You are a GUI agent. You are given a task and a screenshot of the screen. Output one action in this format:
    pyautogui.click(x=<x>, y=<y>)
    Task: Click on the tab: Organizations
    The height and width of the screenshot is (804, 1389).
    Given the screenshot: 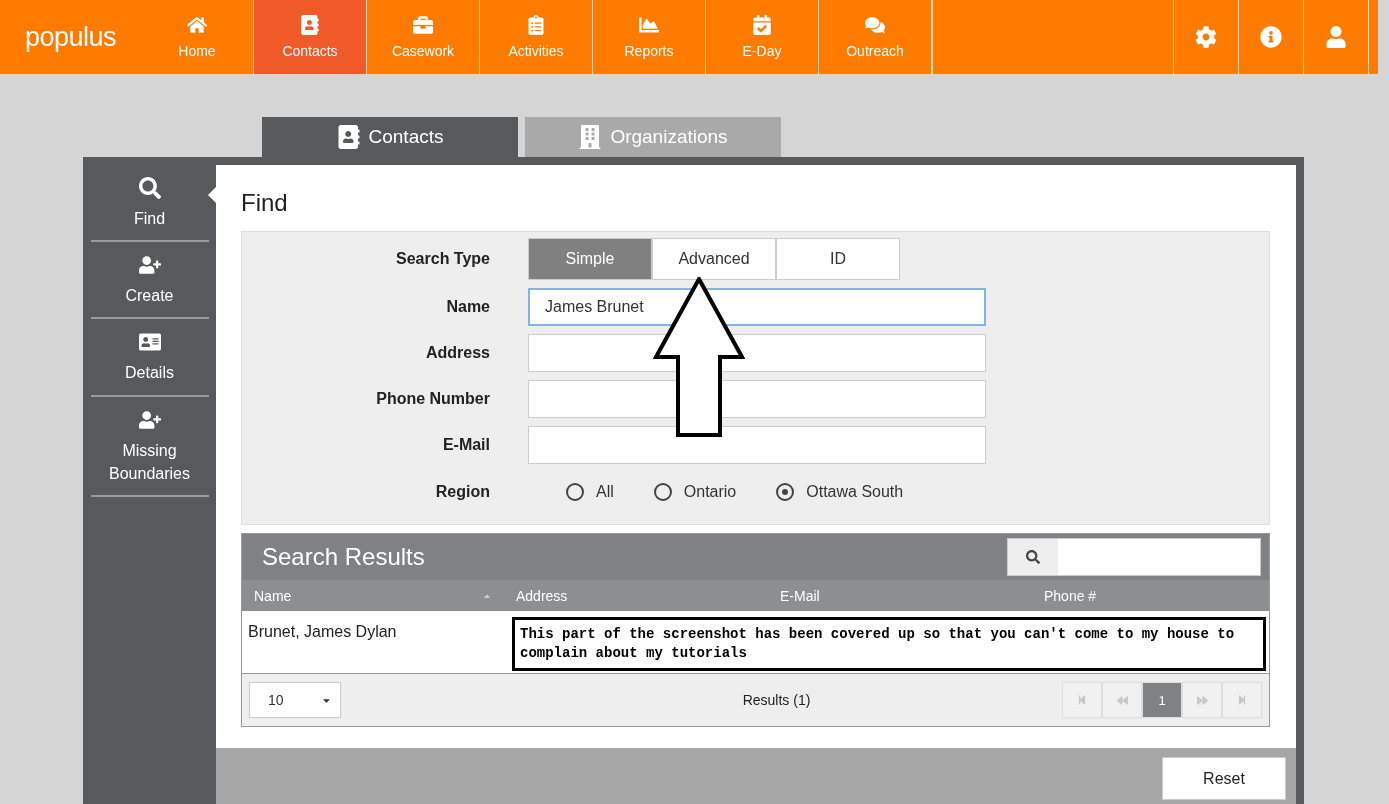 What is the action you would take?
    pyautogui.click(x=653, y=137)
    